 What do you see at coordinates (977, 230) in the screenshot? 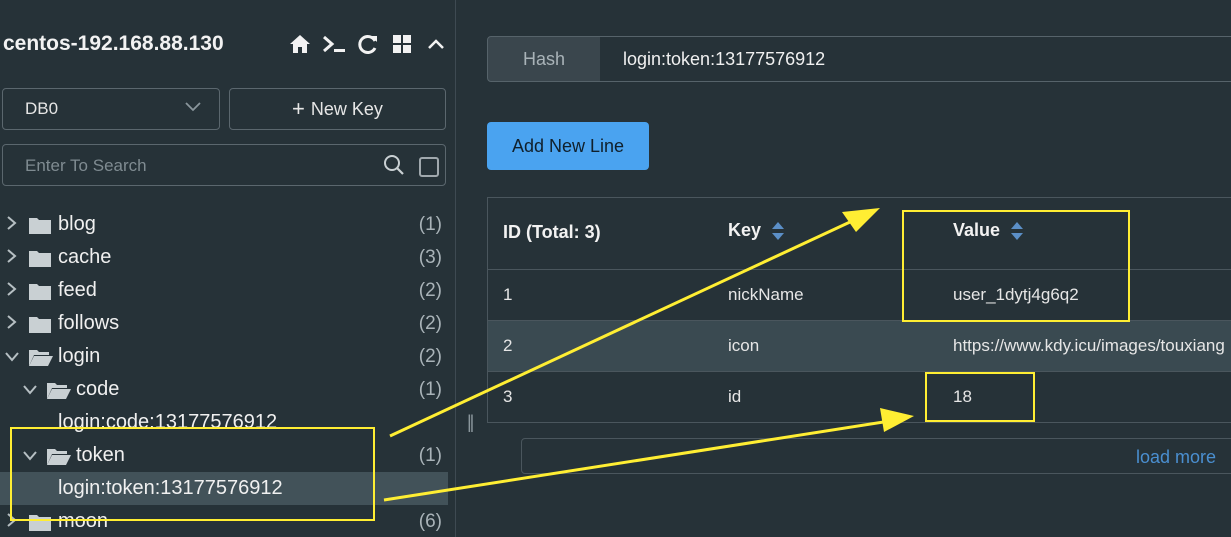
I see `column-header-value-label: Value` at bounding box center [977, 230].